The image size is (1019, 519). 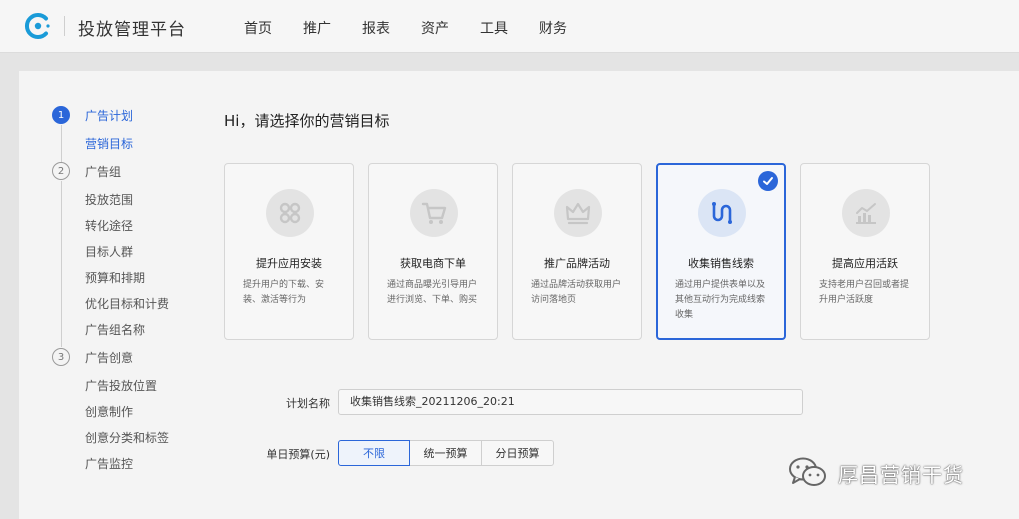 I want to click on sidebar-item-creative-category: 创意分类和标签, so click(x=127, y=437).